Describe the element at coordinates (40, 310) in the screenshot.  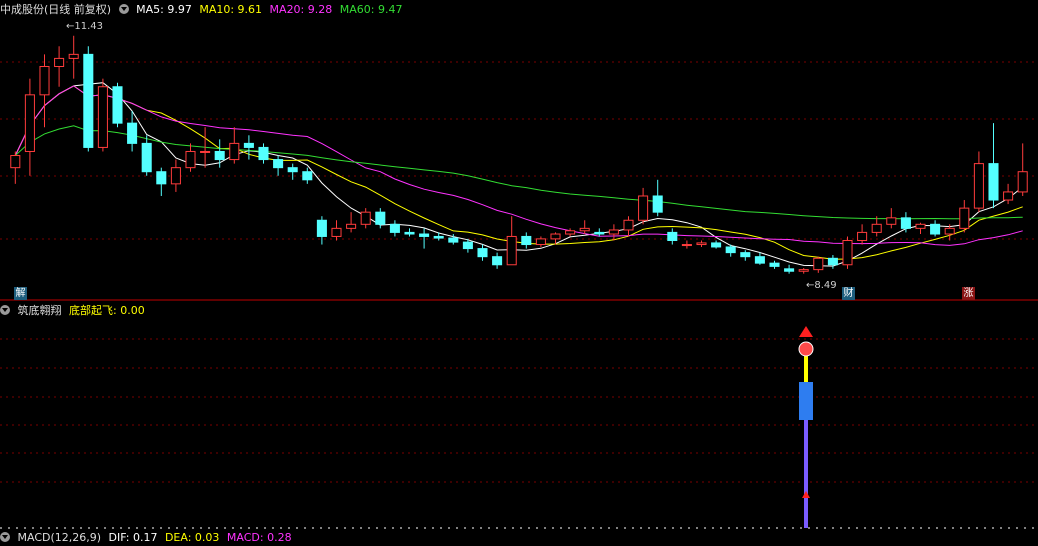
I see `indicator-title: 筑底翱翔` at that location.